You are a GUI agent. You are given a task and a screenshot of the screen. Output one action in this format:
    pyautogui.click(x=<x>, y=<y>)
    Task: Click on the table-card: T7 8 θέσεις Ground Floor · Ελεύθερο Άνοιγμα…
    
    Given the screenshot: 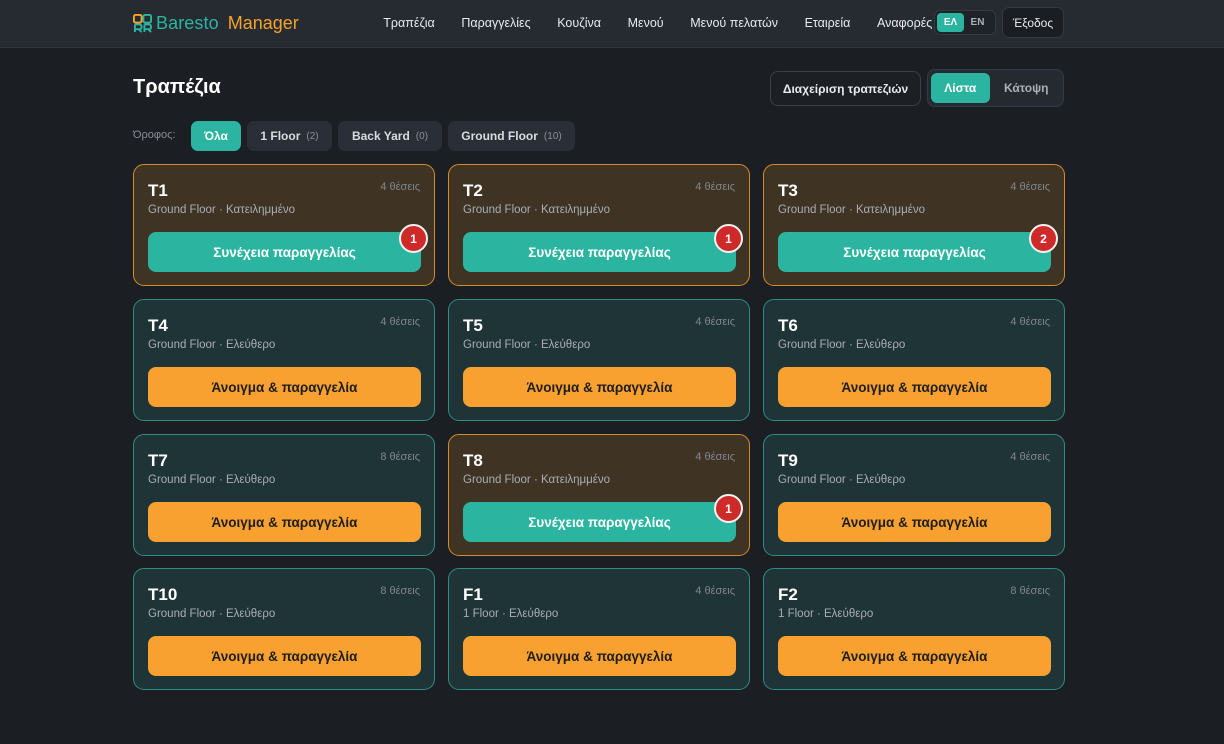 What is the action you would take?
    pyautogui.click(x=284, y=495)
    